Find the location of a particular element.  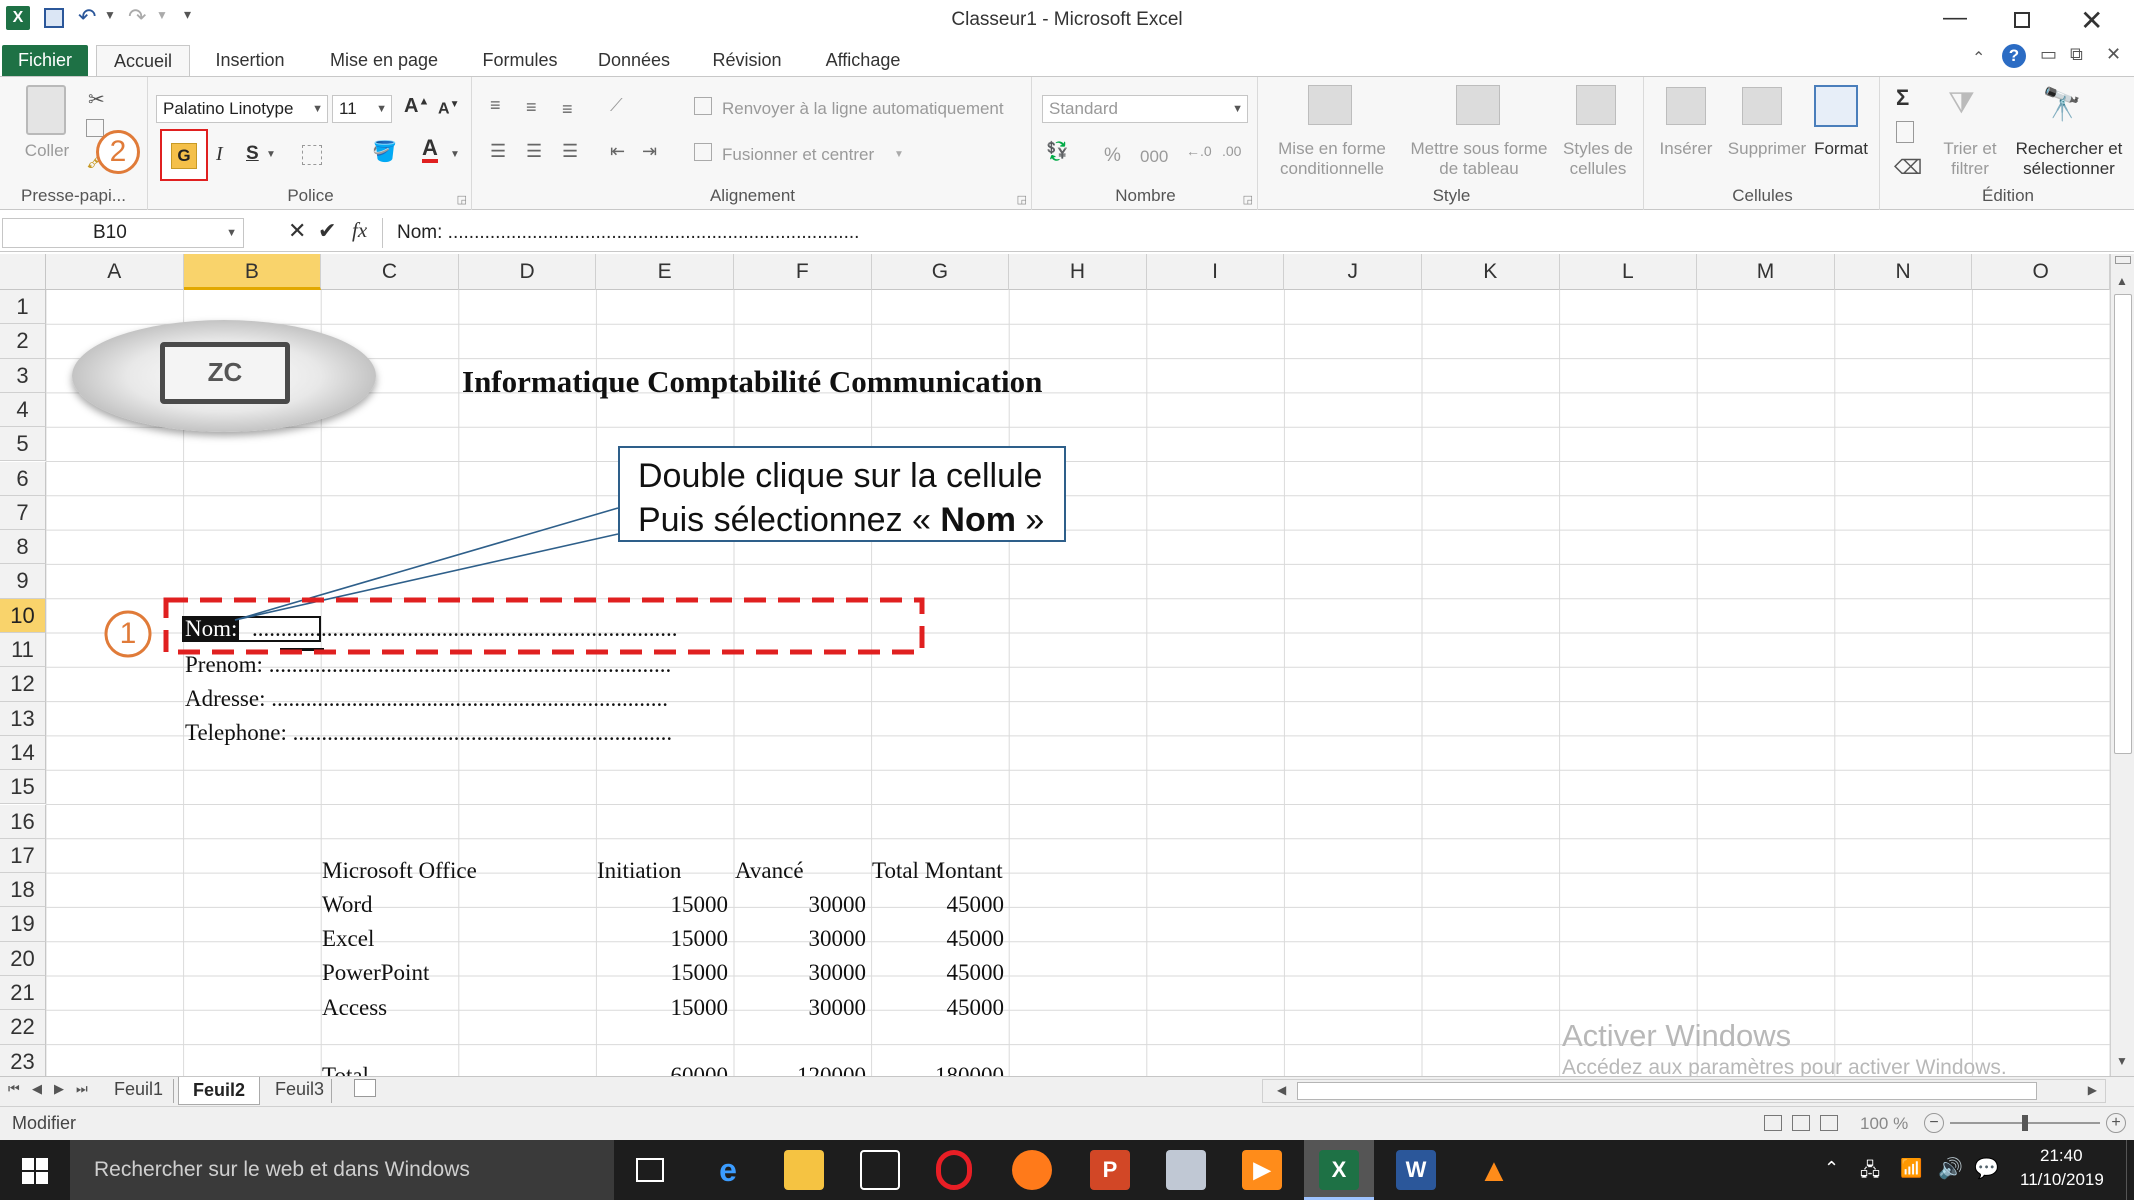

fill-icon is located at coordinates (1905, 132).